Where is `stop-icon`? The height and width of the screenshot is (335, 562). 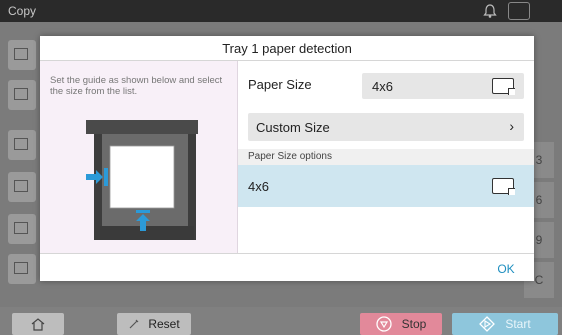 stop-icon is located at coordinates (384, 324).